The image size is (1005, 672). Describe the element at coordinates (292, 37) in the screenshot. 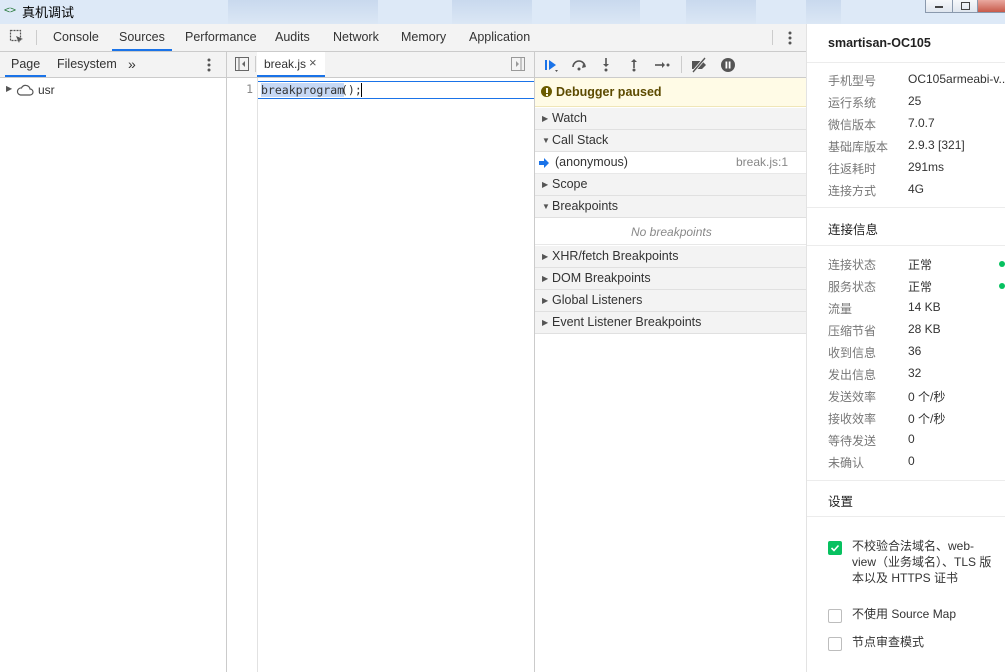

I see `tab-audits: Audits` at that location.